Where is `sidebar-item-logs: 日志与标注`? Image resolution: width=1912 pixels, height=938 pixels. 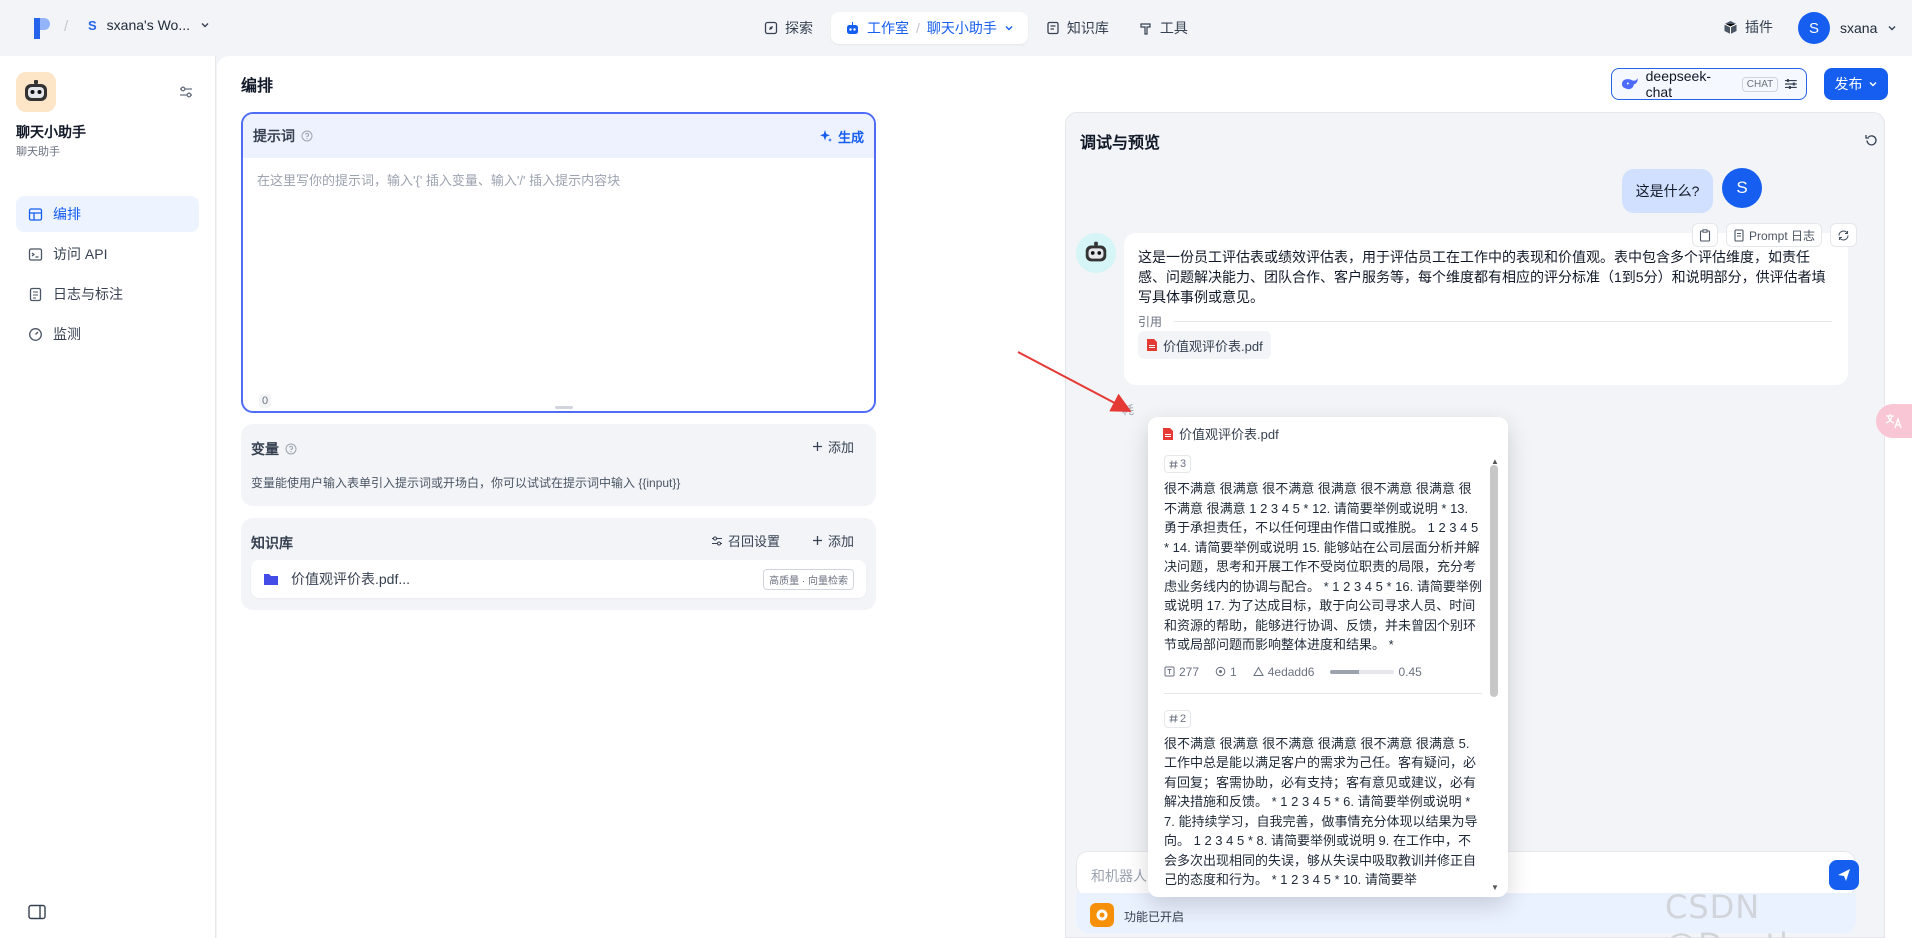 sidebar-item-logs: 日志与标注 is located at coordinates (107, 294).